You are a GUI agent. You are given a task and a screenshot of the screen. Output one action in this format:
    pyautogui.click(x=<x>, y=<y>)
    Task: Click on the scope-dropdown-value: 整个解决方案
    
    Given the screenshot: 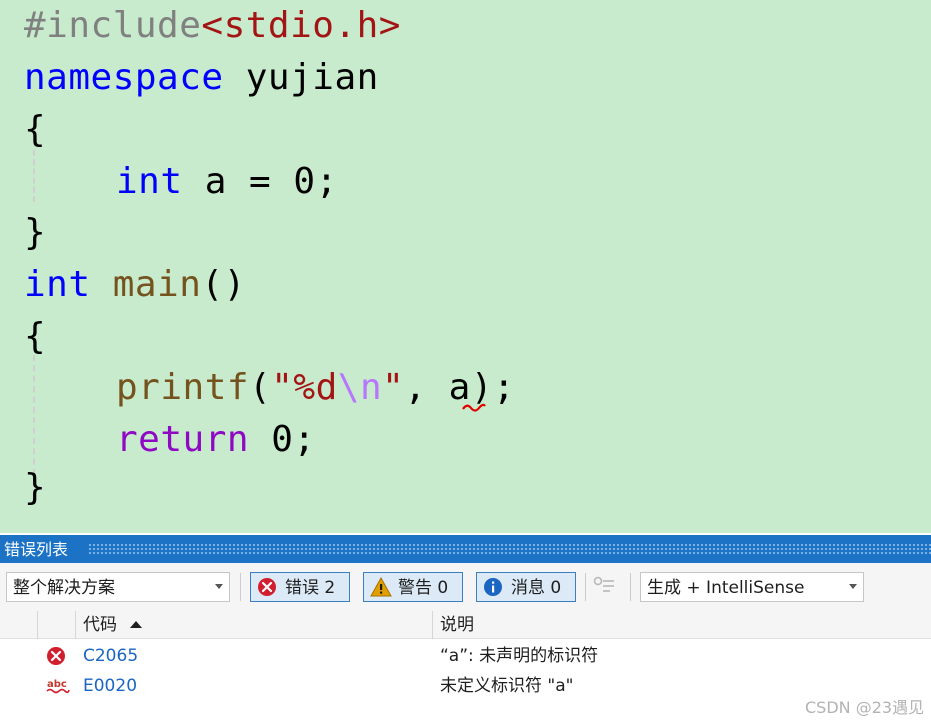 What is the action you would take?
    pyautogui.click(x=64, y=588)
    